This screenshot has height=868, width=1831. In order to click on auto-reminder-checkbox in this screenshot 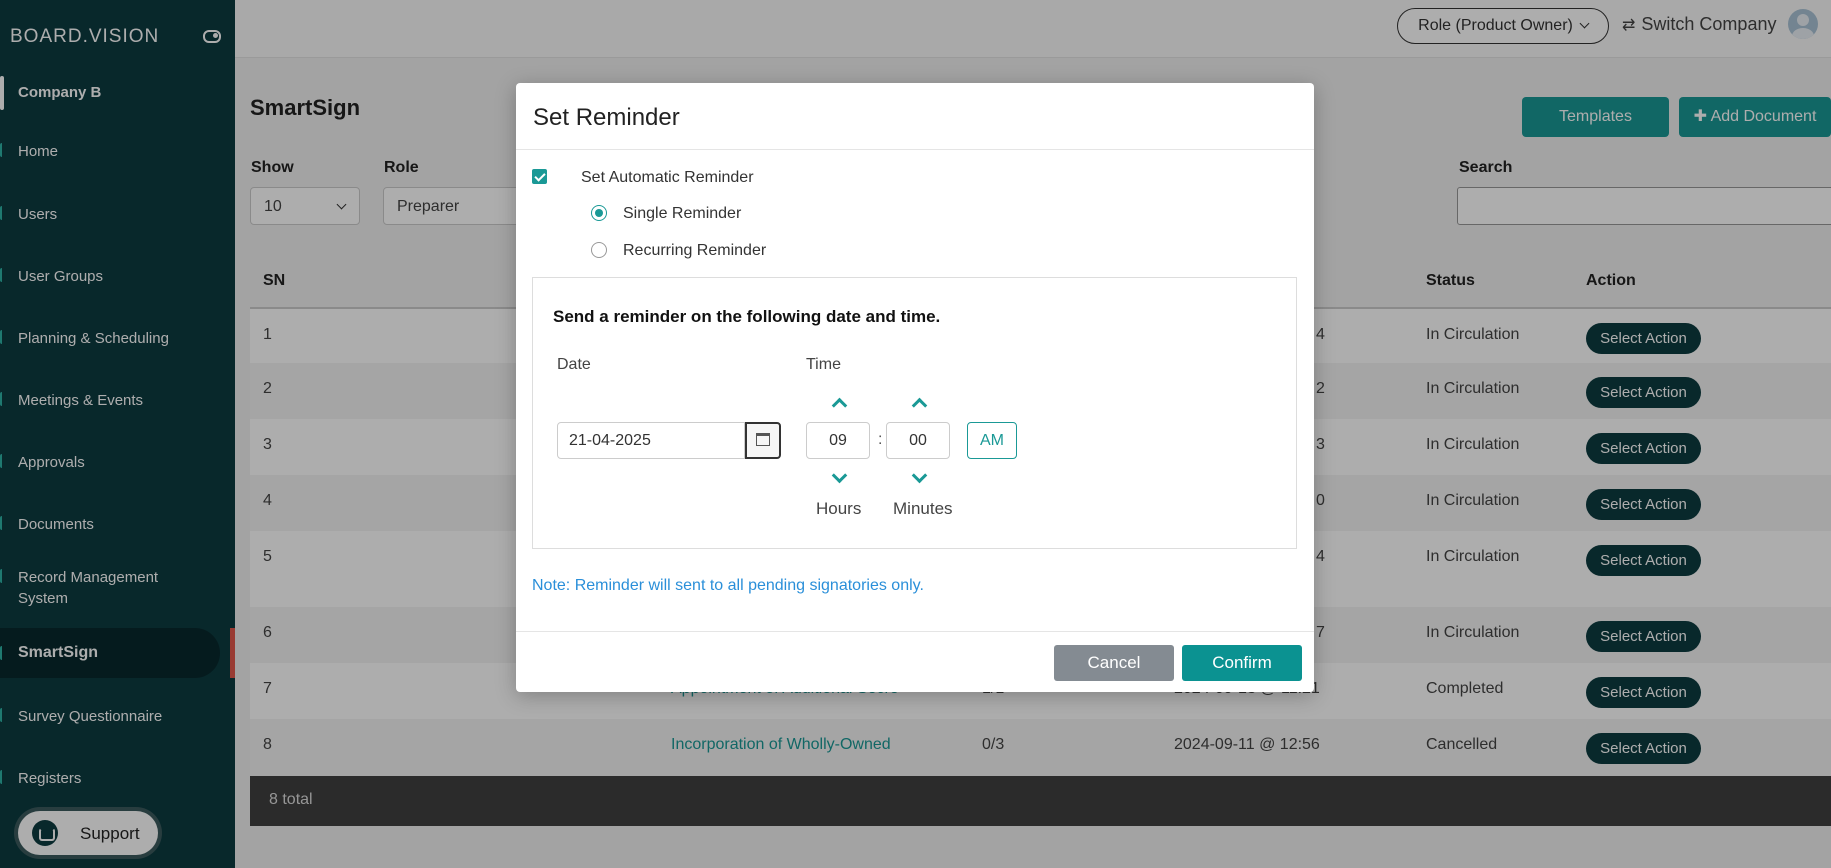, I will do `click(539, 176)`.